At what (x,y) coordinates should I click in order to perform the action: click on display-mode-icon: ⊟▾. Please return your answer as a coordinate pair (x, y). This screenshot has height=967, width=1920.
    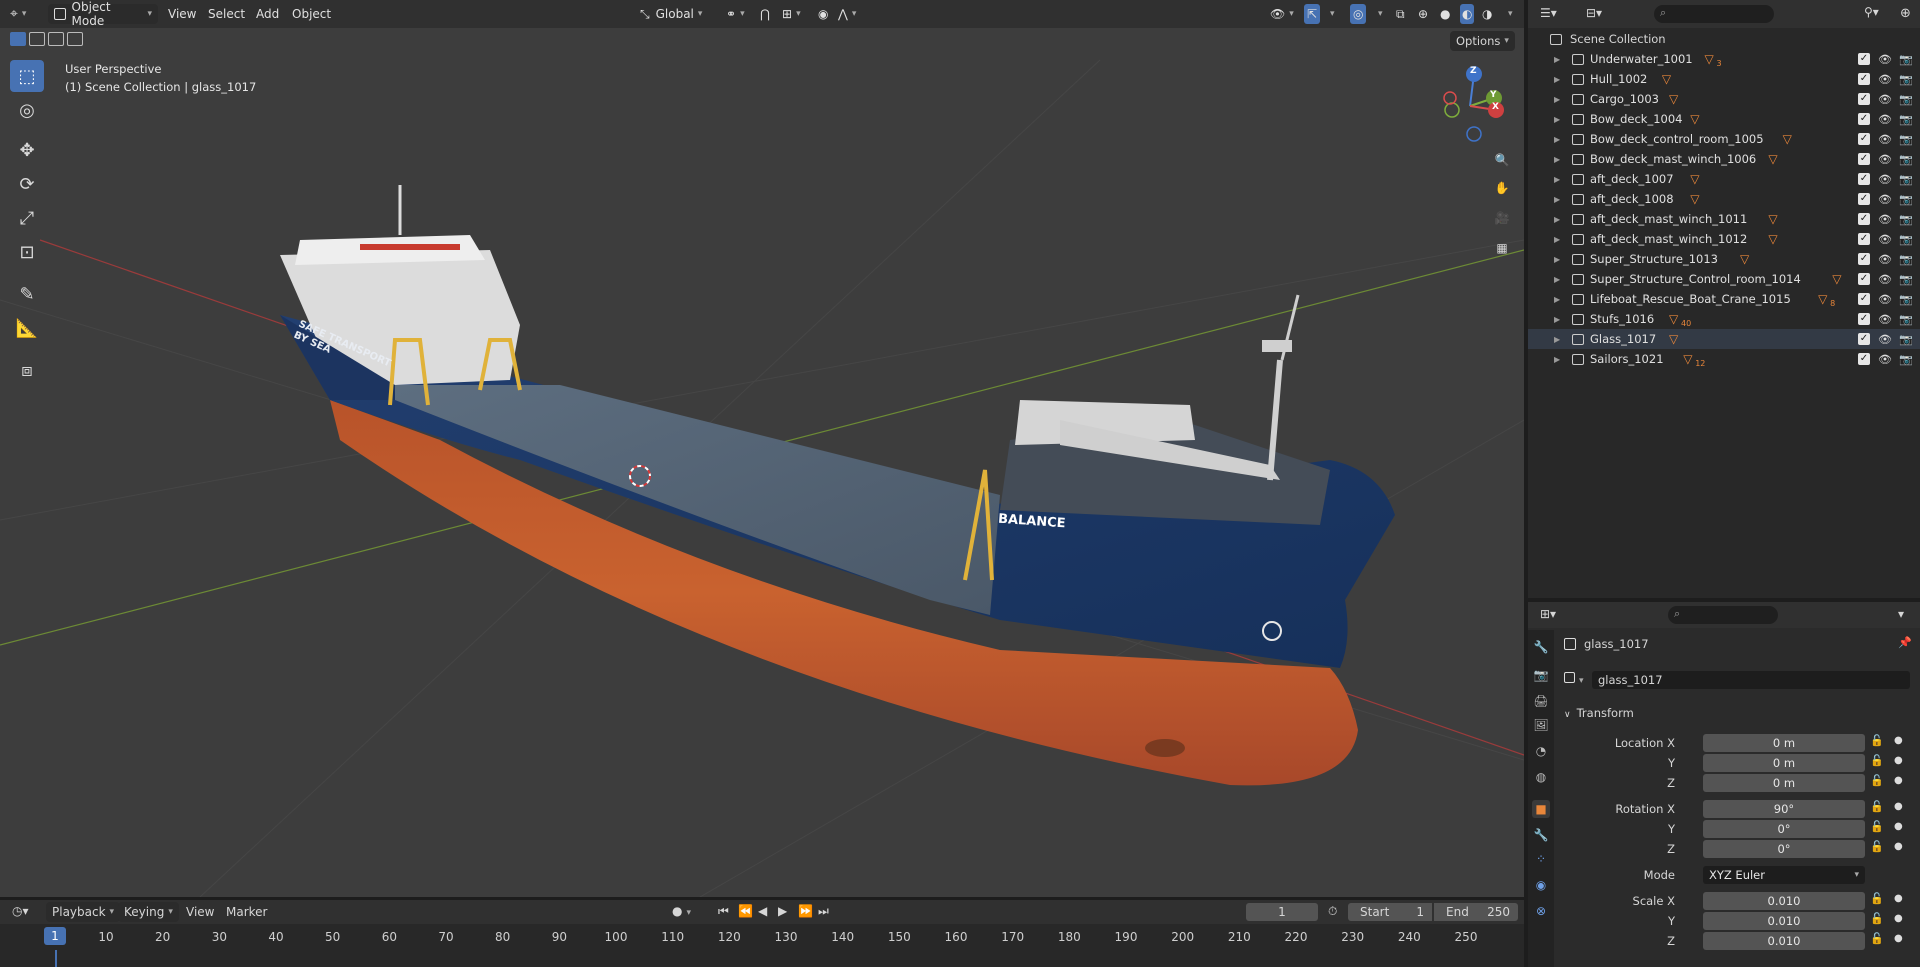
    Looking at the image, I should click on (1594, 13).